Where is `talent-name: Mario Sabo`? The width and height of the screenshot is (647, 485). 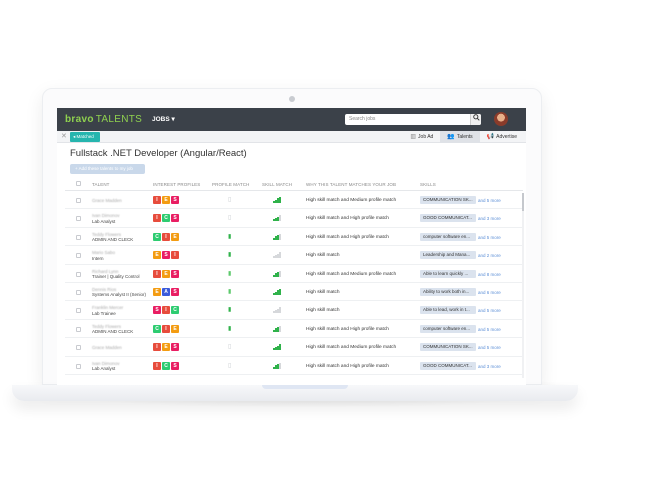
talent-name: Mario Sabo is located at coordinates (103, 253).